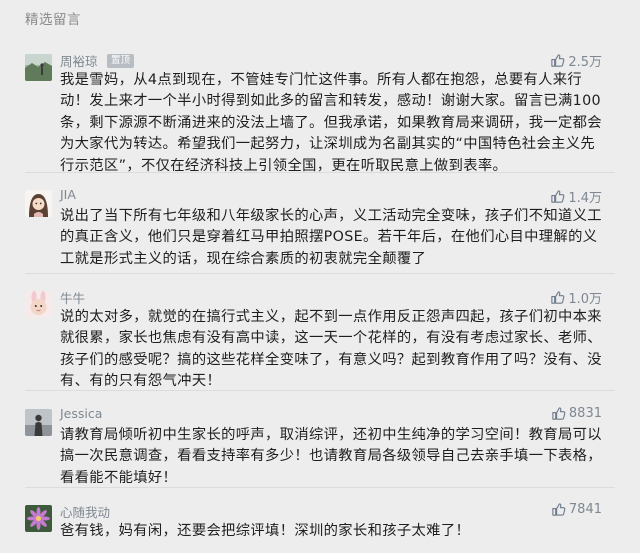  Describe the element at coordinates (72, 297) in the screenshot. I see `comment-nickname: 牛牛` at that location.